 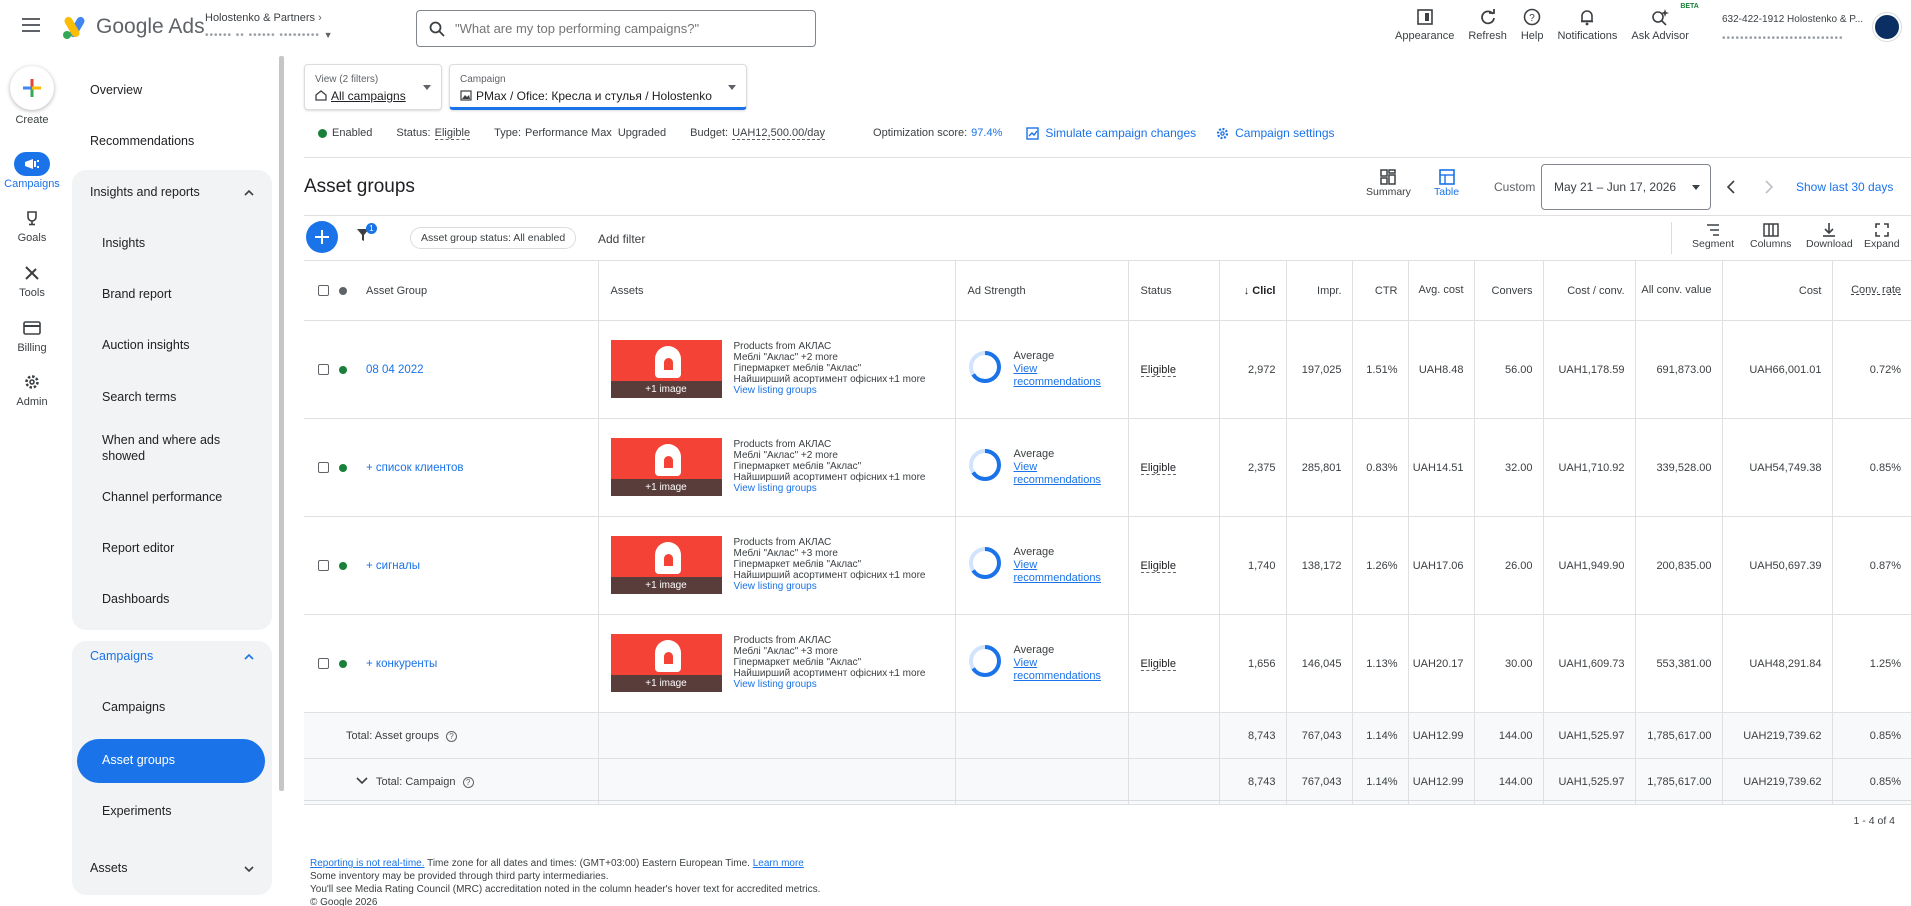 I want to click on nav-overview: Overview, so click(x=168, y=90).